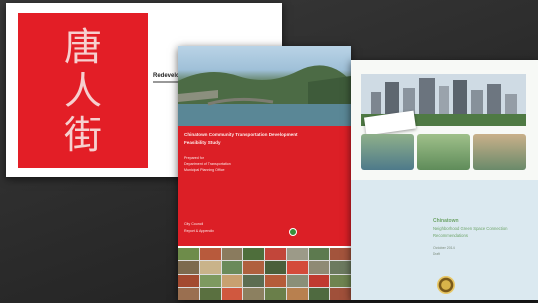 The height and width of the screenshot is (303, 538). What do you see at coordinates (194, 224) in the screenshot?
I see `report-footer-line-1: City Council` at bounding box center [194, 224].